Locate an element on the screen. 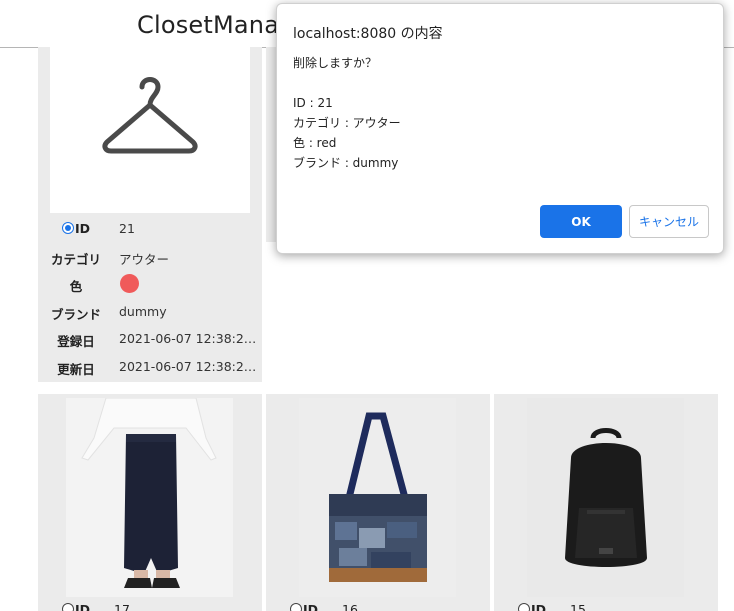 The image size is (734, 611). id-row: ID 16 is located at coordinates (324, 606).